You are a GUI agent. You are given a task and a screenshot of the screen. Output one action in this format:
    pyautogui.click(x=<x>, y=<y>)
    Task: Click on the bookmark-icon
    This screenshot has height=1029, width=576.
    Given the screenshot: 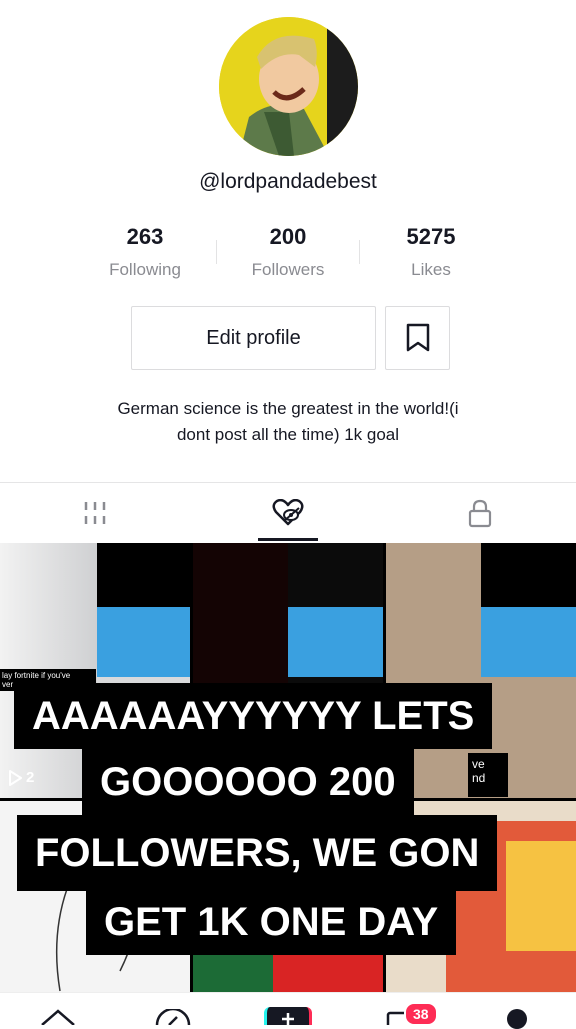 What is the action you would take?
    pyautogui.click(x=417, y=337)
    